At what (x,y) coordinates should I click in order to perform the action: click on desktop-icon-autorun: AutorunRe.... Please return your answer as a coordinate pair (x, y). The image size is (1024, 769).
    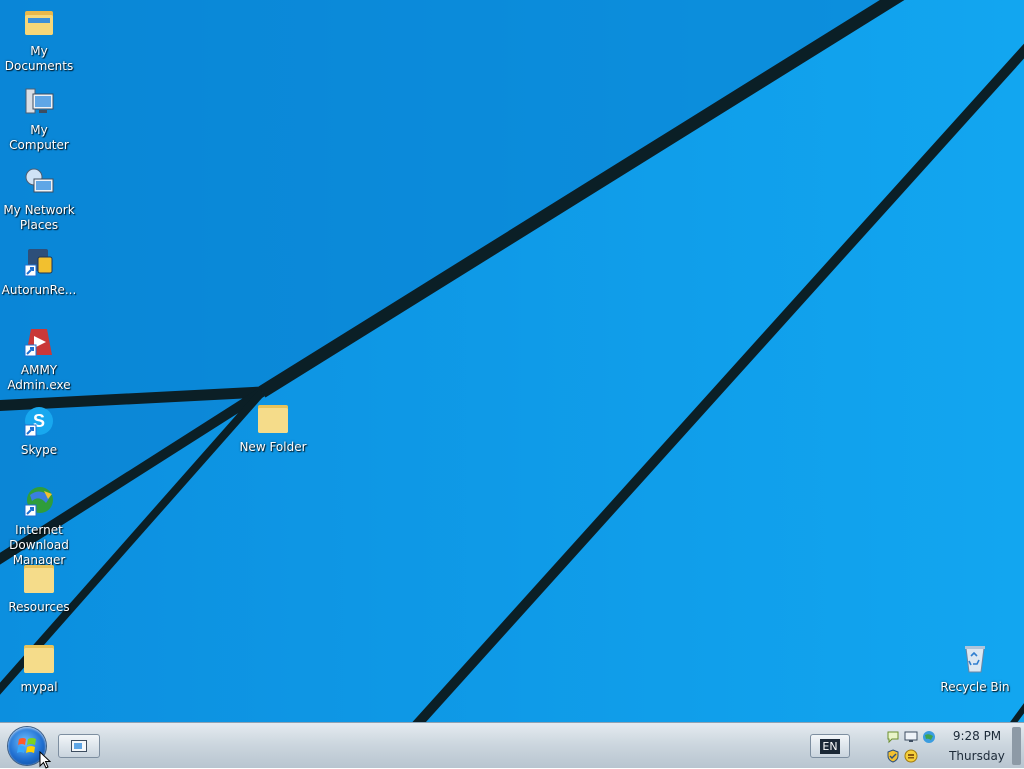
    Looking at the image, I should click on (39, 271).